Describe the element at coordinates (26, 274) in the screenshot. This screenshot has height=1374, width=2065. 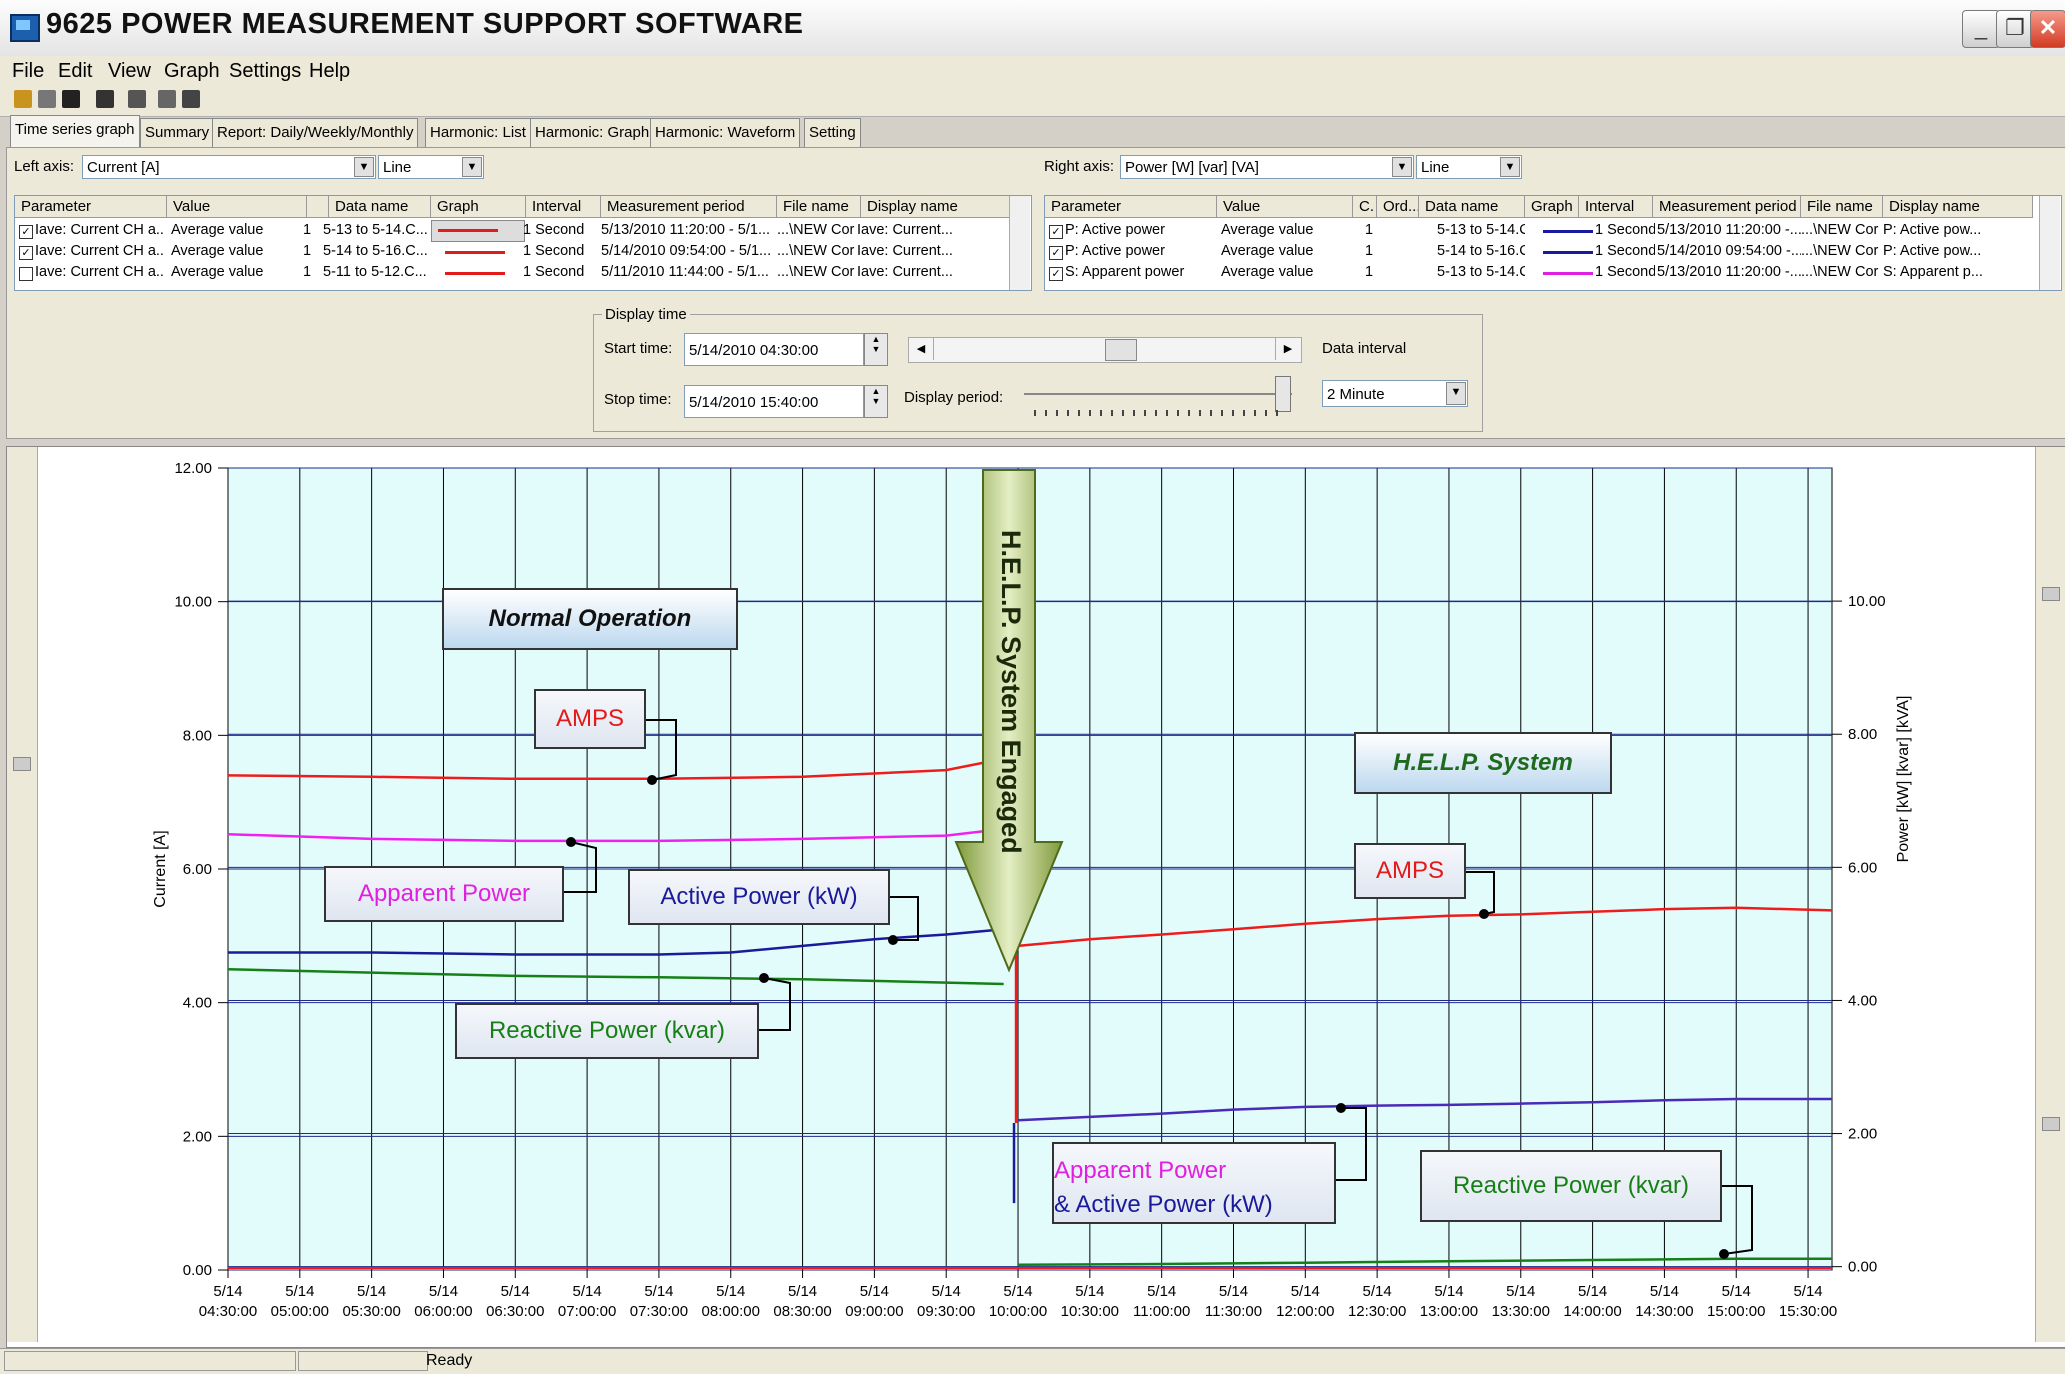
I see `row-checkbox` at that location.